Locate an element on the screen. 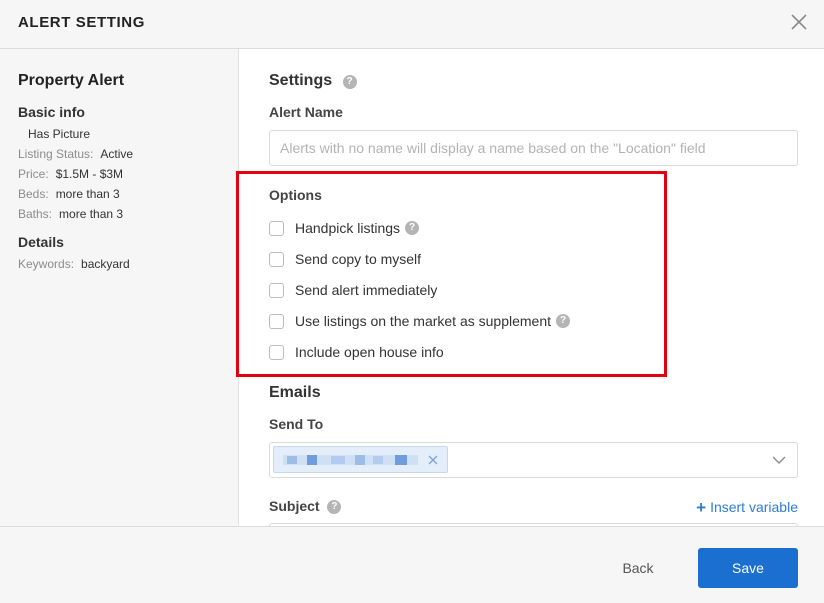 The image size is (824, 603). summary-value: Active is located at coordinates (117, 154).